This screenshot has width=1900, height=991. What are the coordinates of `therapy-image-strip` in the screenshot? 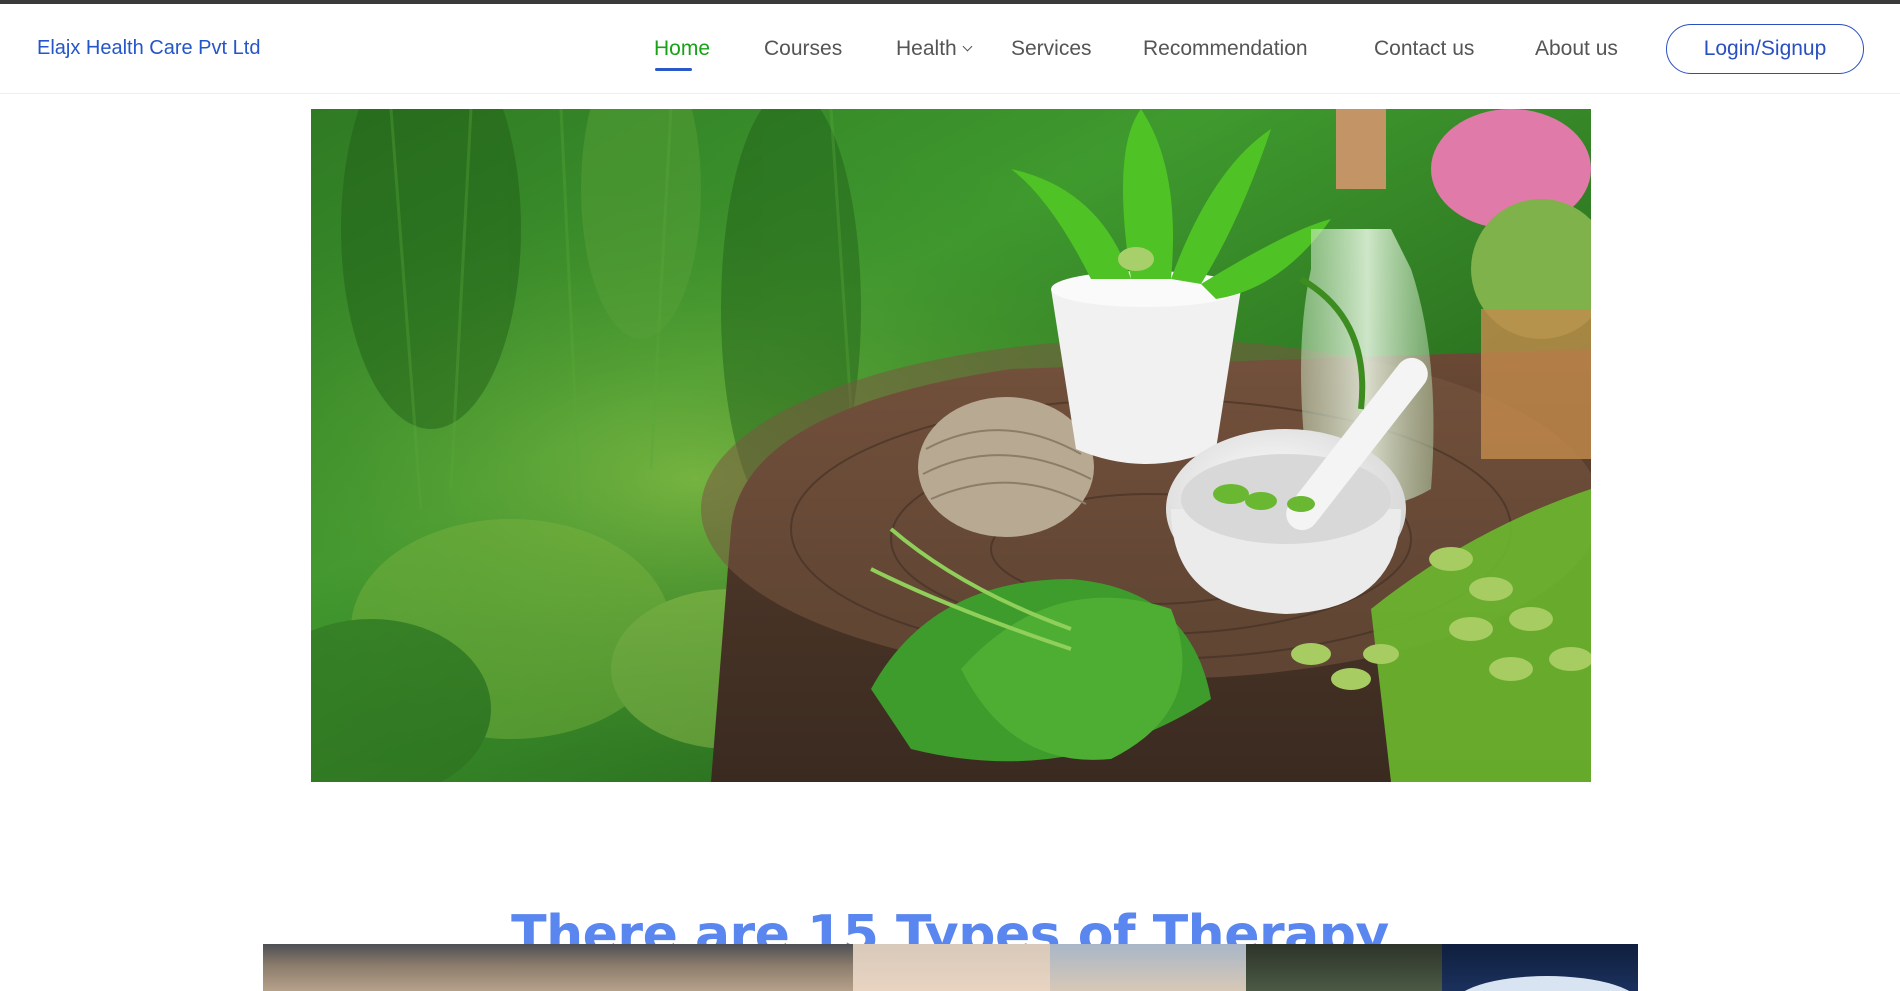 It's located at (950, 967).